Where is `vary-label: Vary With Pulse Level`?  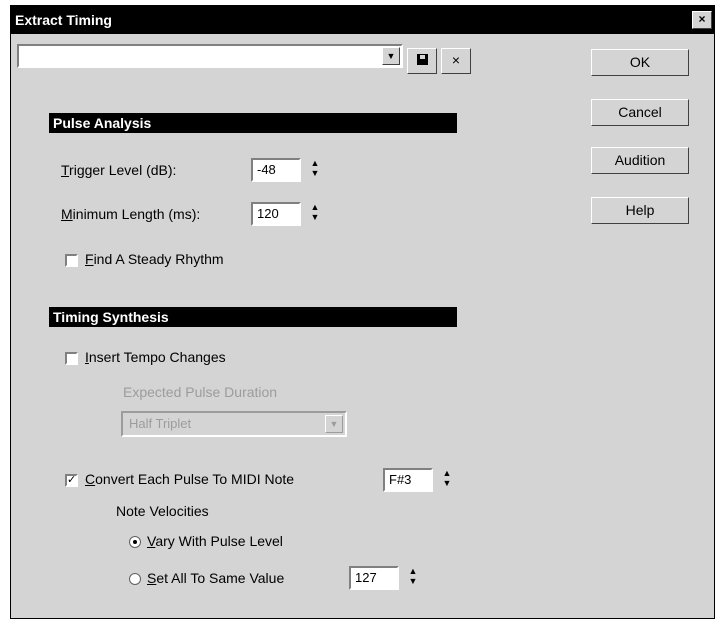 vary-label: Vary With Pulse Level is located at coordinates (215, 541).